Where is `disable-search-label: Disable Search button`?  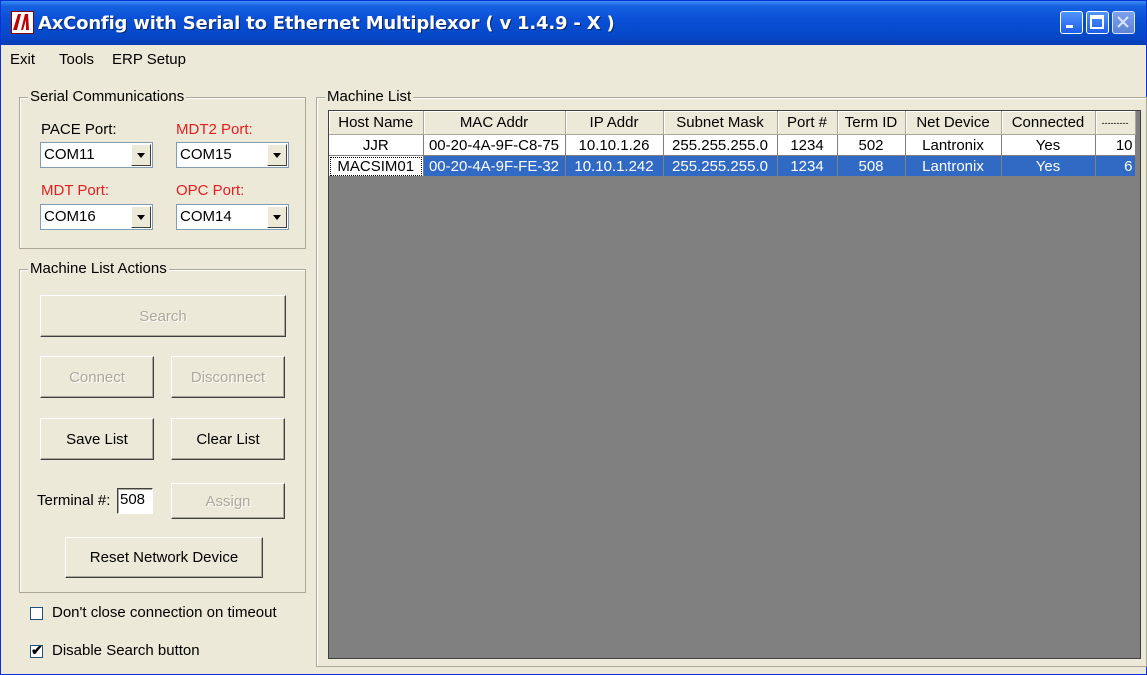 disable-search-label: Disable Search button is located at coordinates (126, 650).